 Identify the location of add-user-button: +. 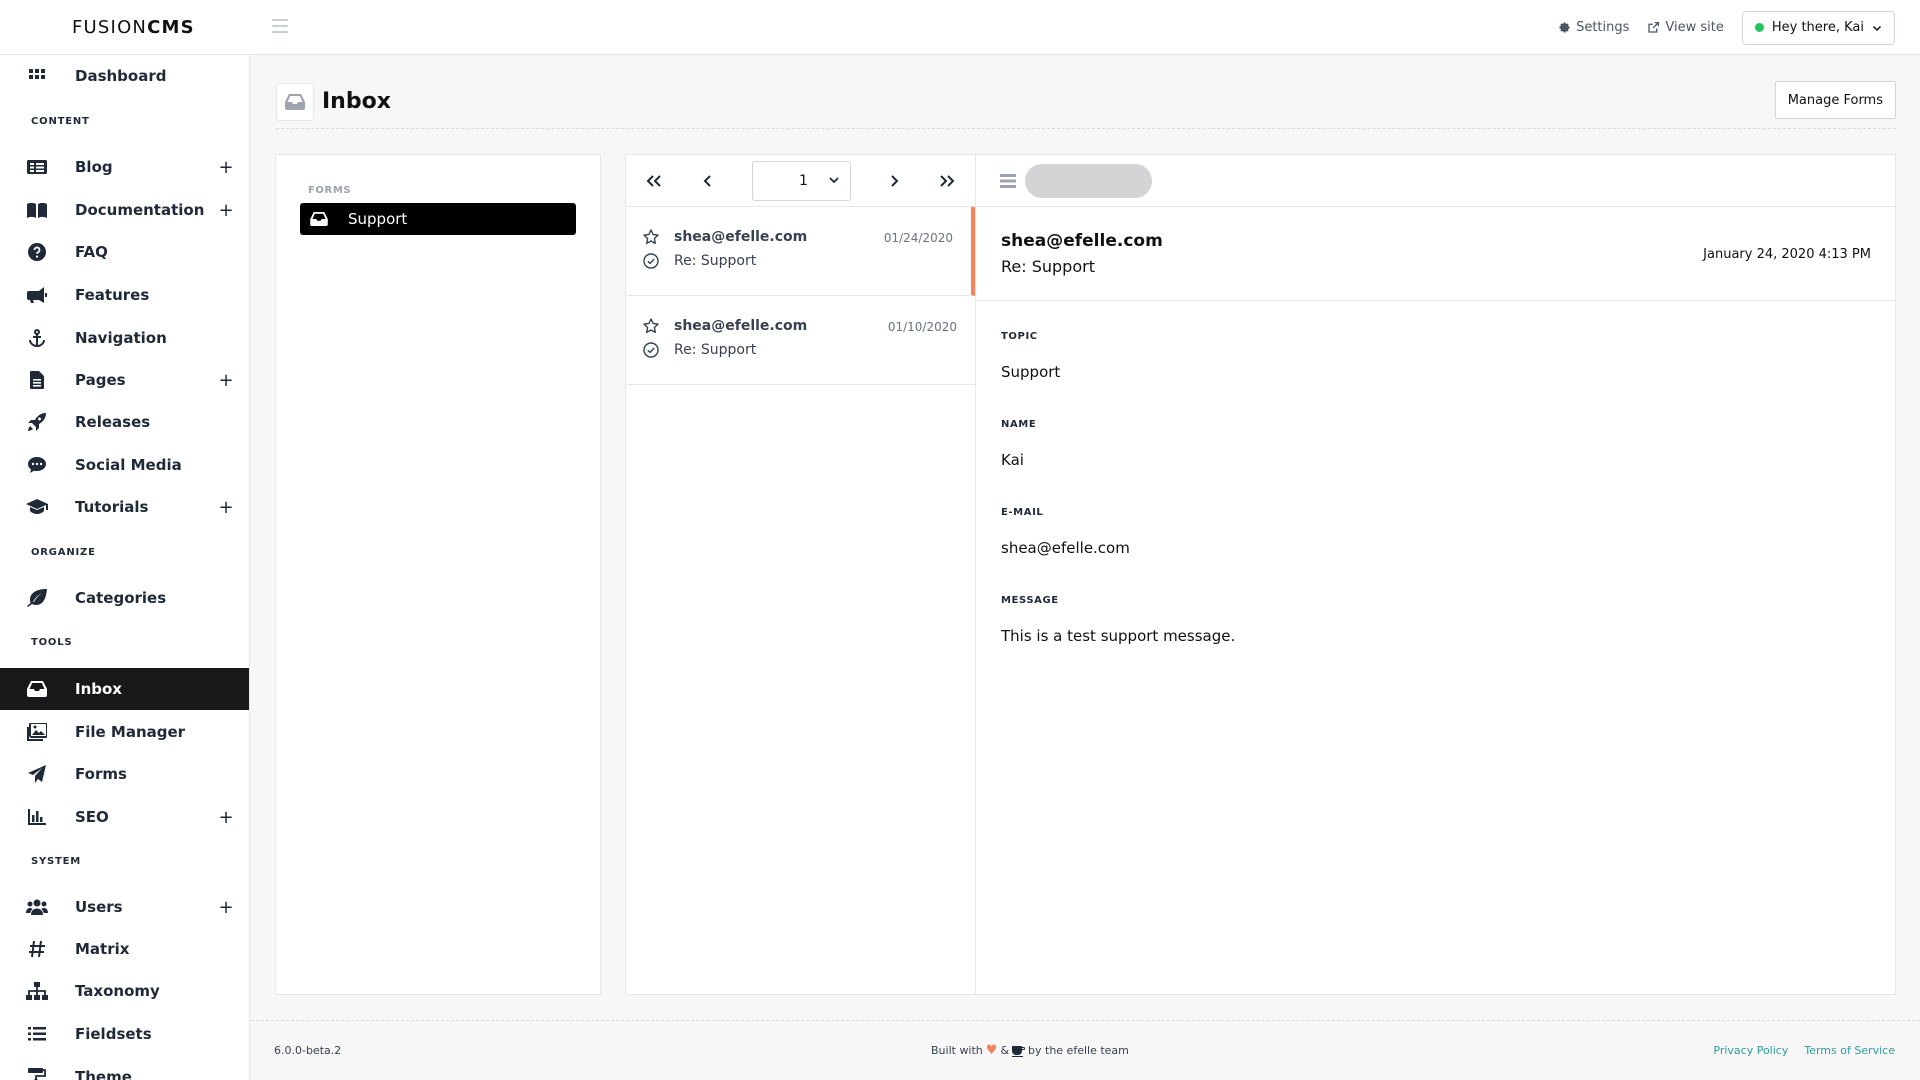
(226, 907).